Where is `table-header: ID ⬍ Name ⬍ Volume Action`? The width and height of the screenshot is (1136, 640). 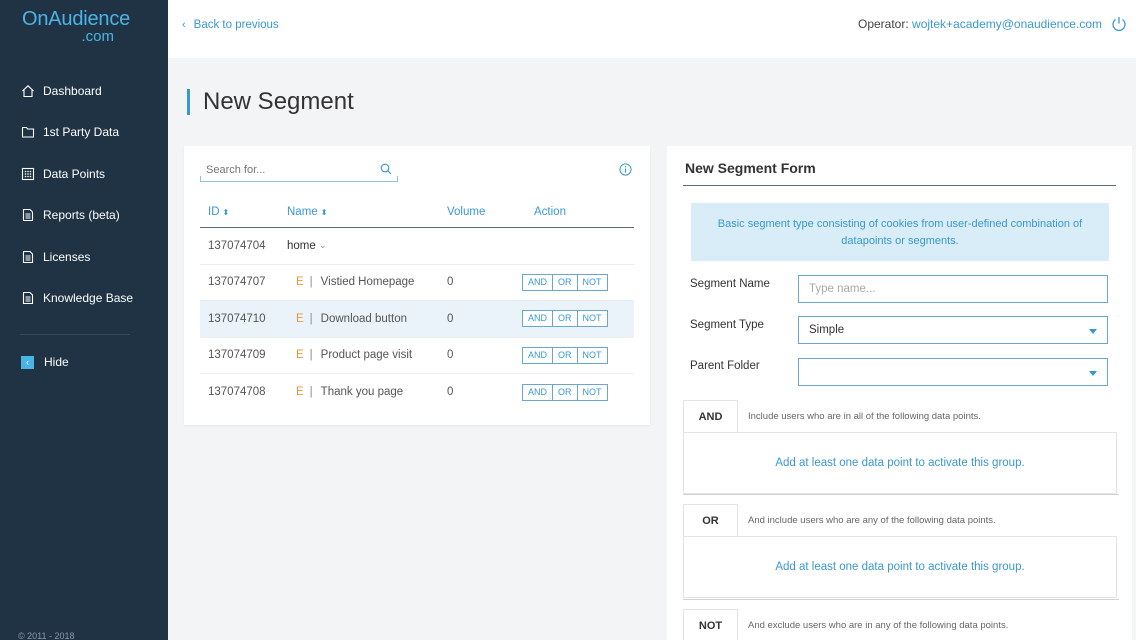 table-header: ID ⬍ Name ⬍ Volume Action is located at coordinates (417, 212).